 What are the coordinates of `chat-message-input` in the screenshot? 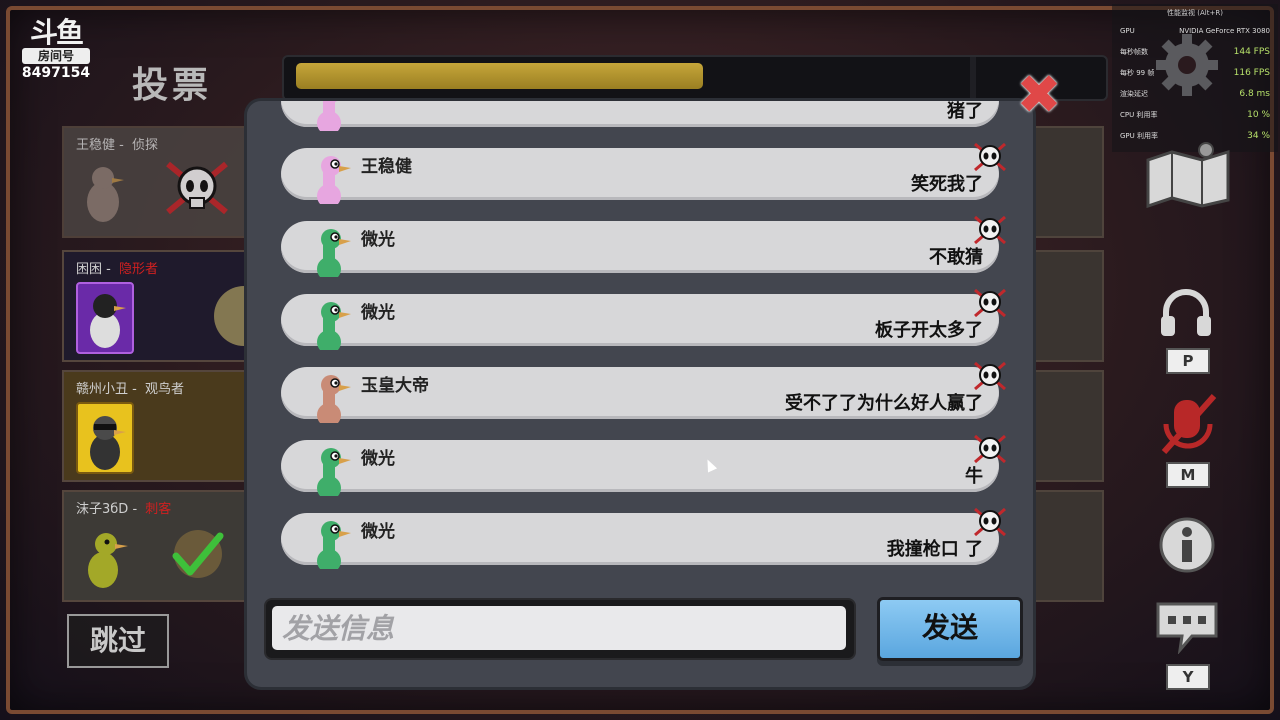 It's located at (559, 628).